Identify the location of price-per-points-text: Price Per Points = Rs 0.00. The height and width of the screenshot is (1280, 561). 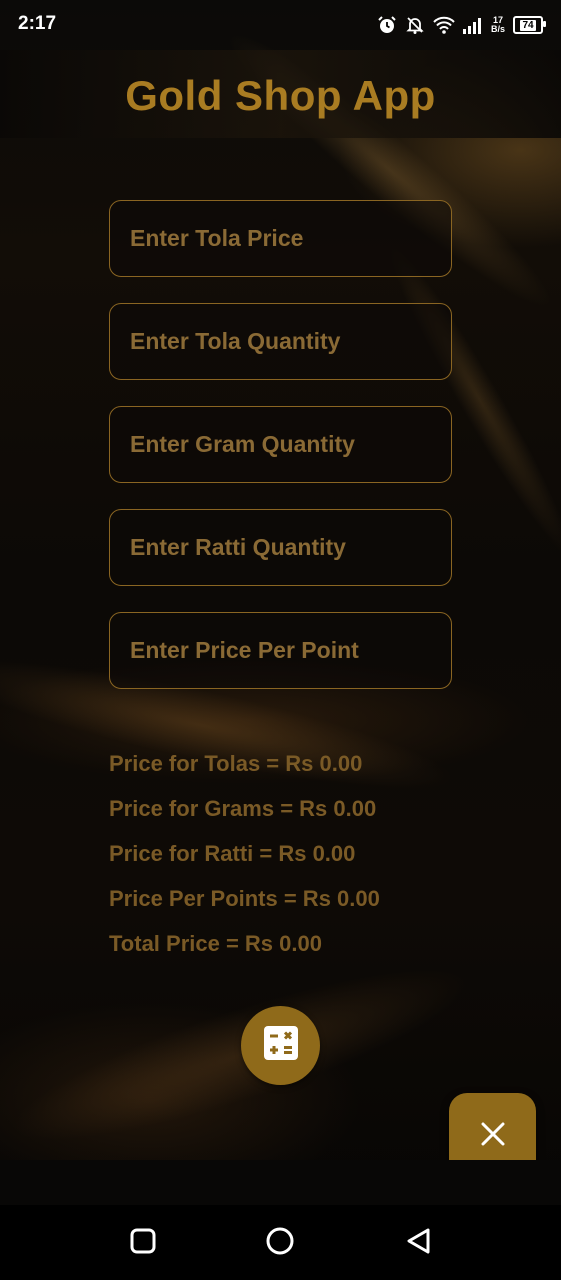
(244, 898).